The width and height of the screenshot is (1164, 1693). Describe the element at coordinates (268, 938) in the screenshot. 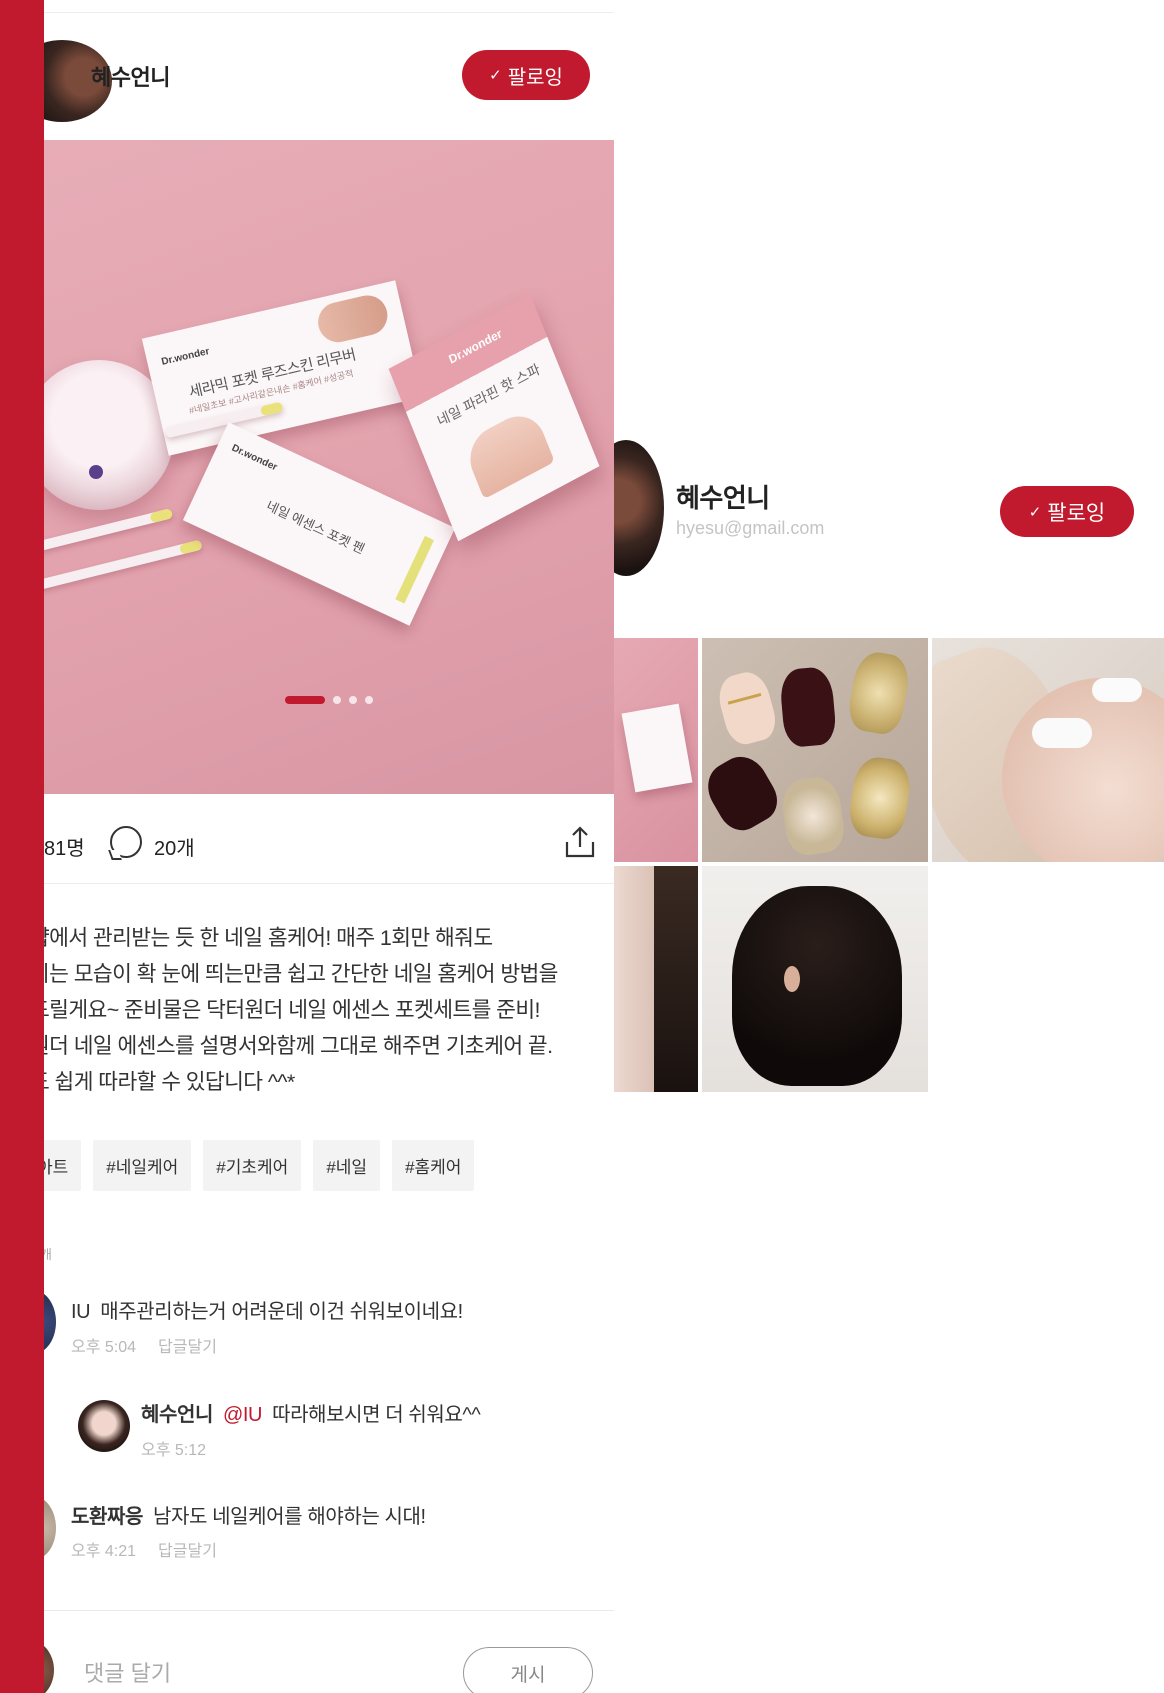

I see `caption-line: 샵에서 관리받는 듯 한 네일 홈케어! 매주 1회만 해줘도` at that location.